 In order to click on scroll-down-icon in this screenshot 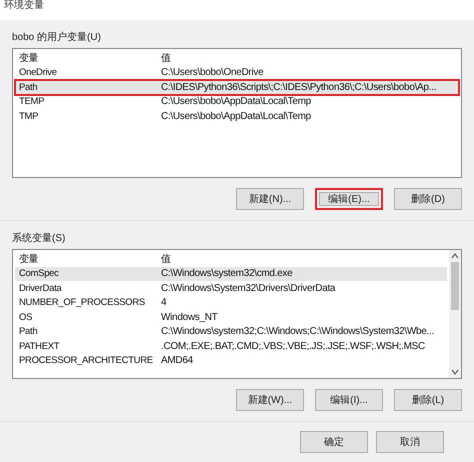, I will do `click(455, 372)`.